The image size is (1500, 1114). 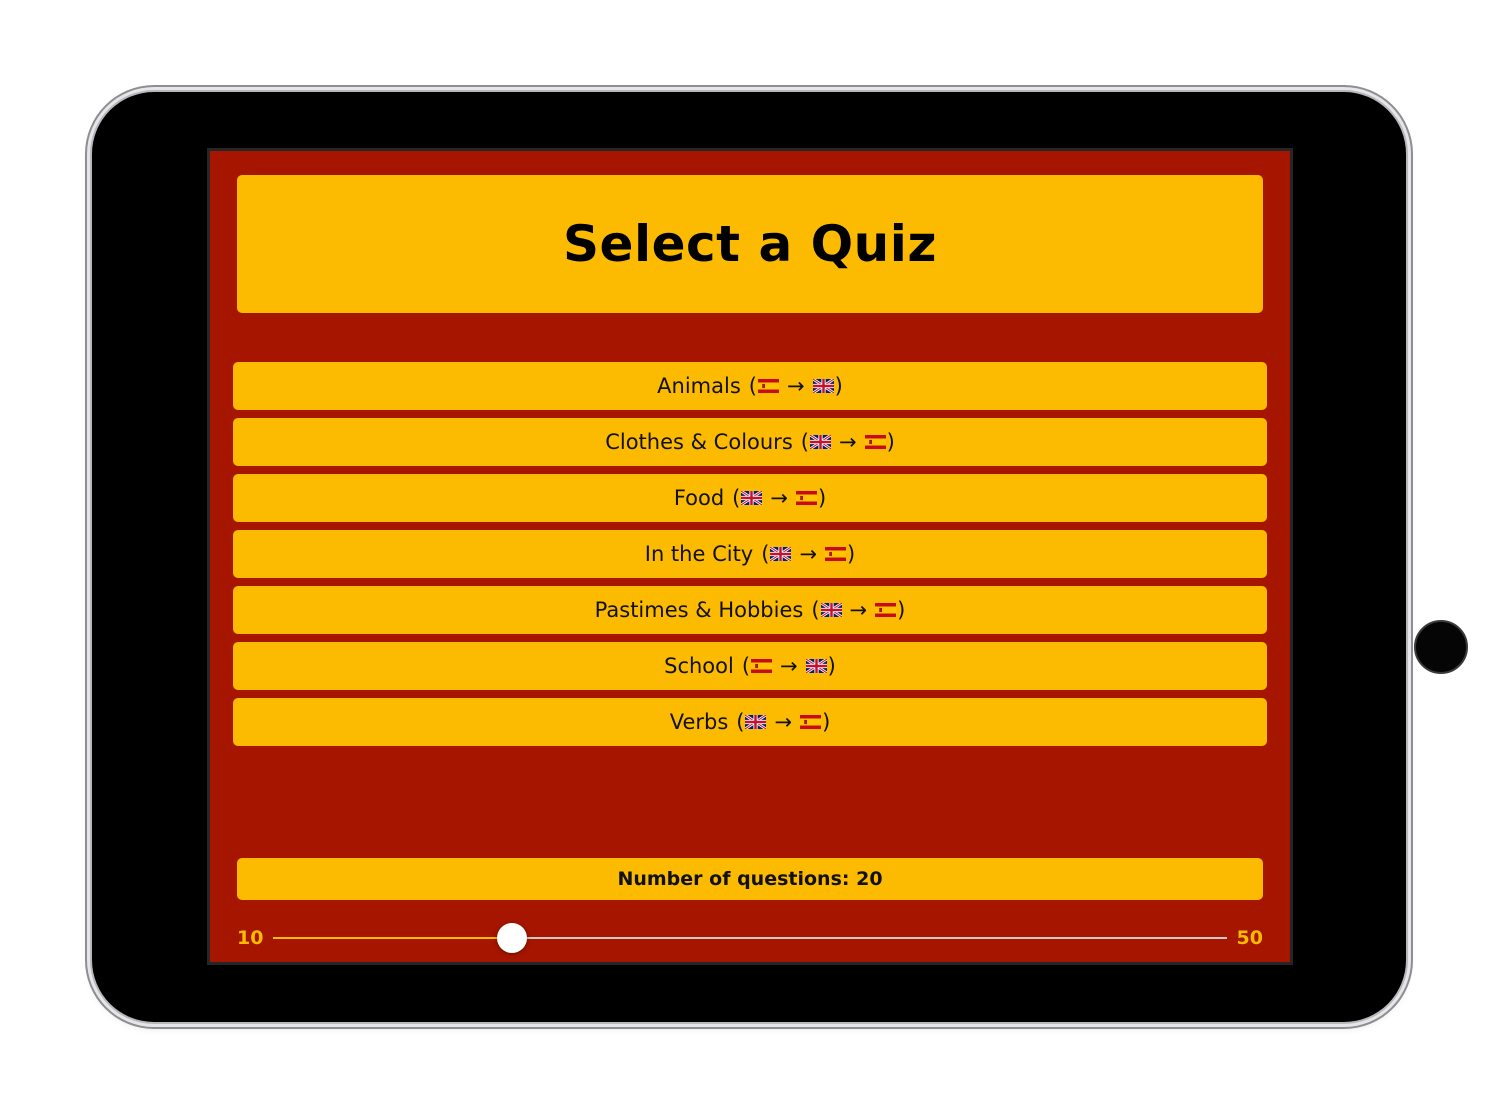 I want to click on question-count-label: Number of questions: 20, so click(x=750, y=879).